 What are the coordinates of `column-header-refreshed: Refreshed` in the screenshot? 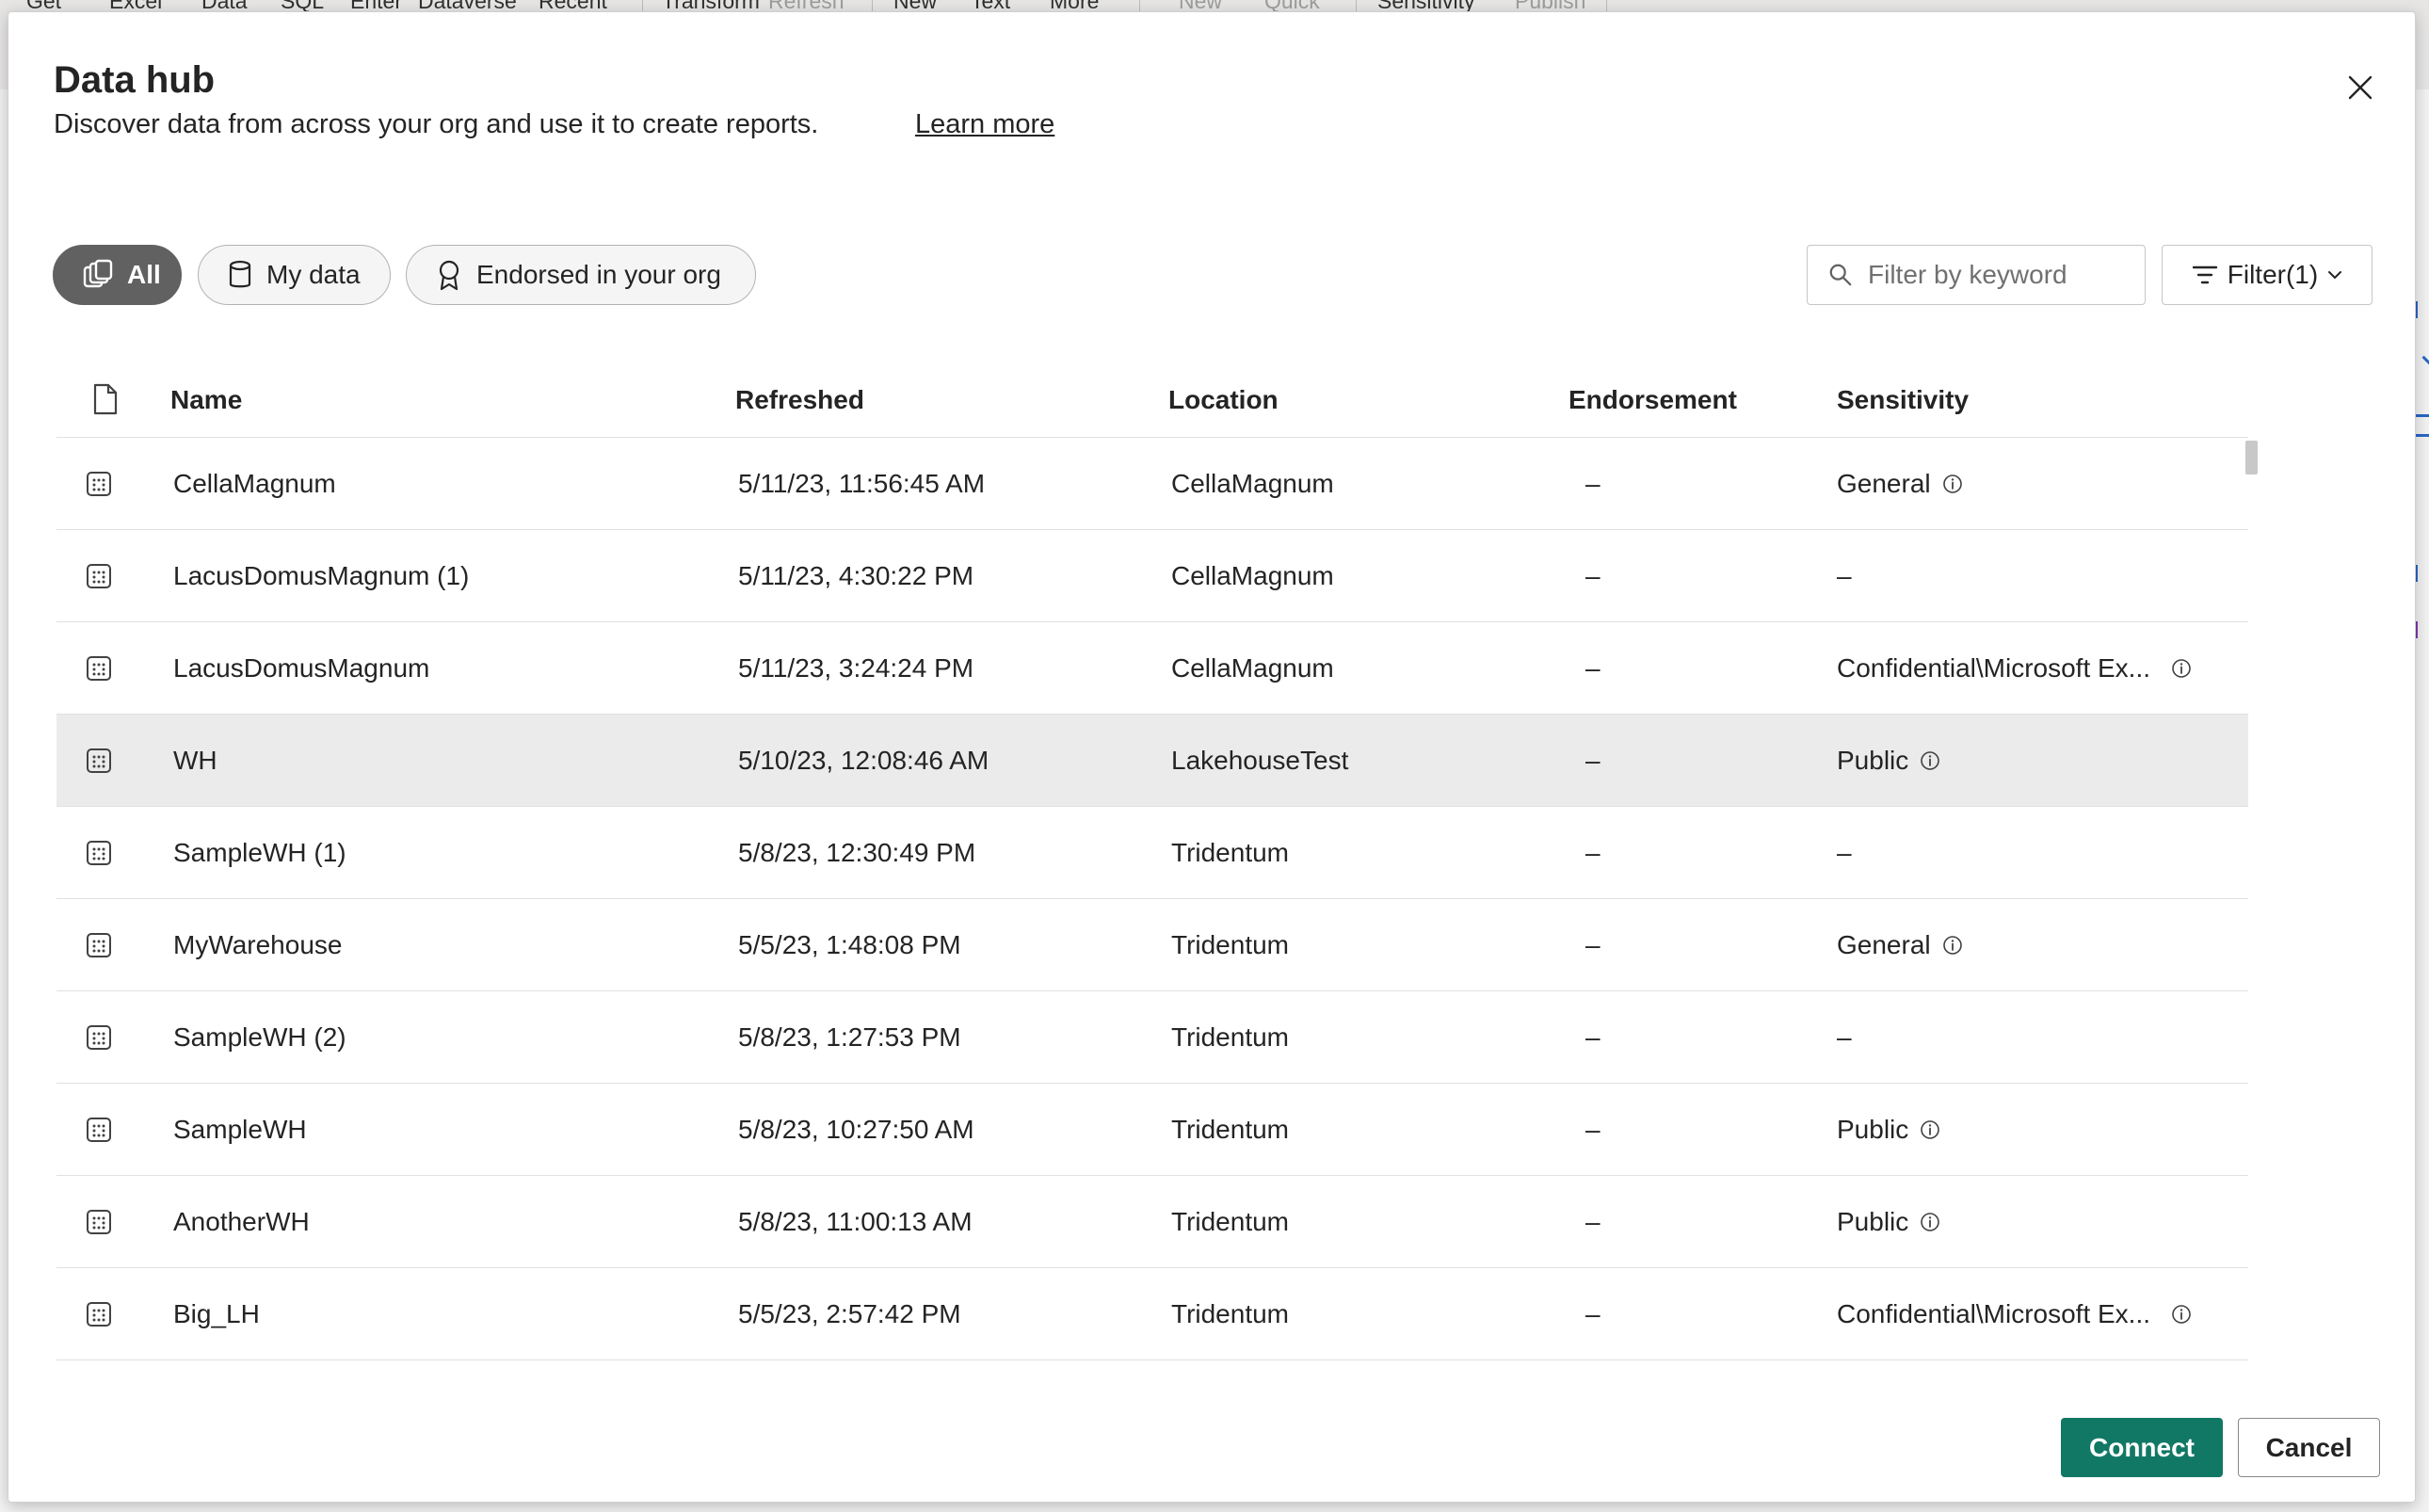 It's located at (799, 400).